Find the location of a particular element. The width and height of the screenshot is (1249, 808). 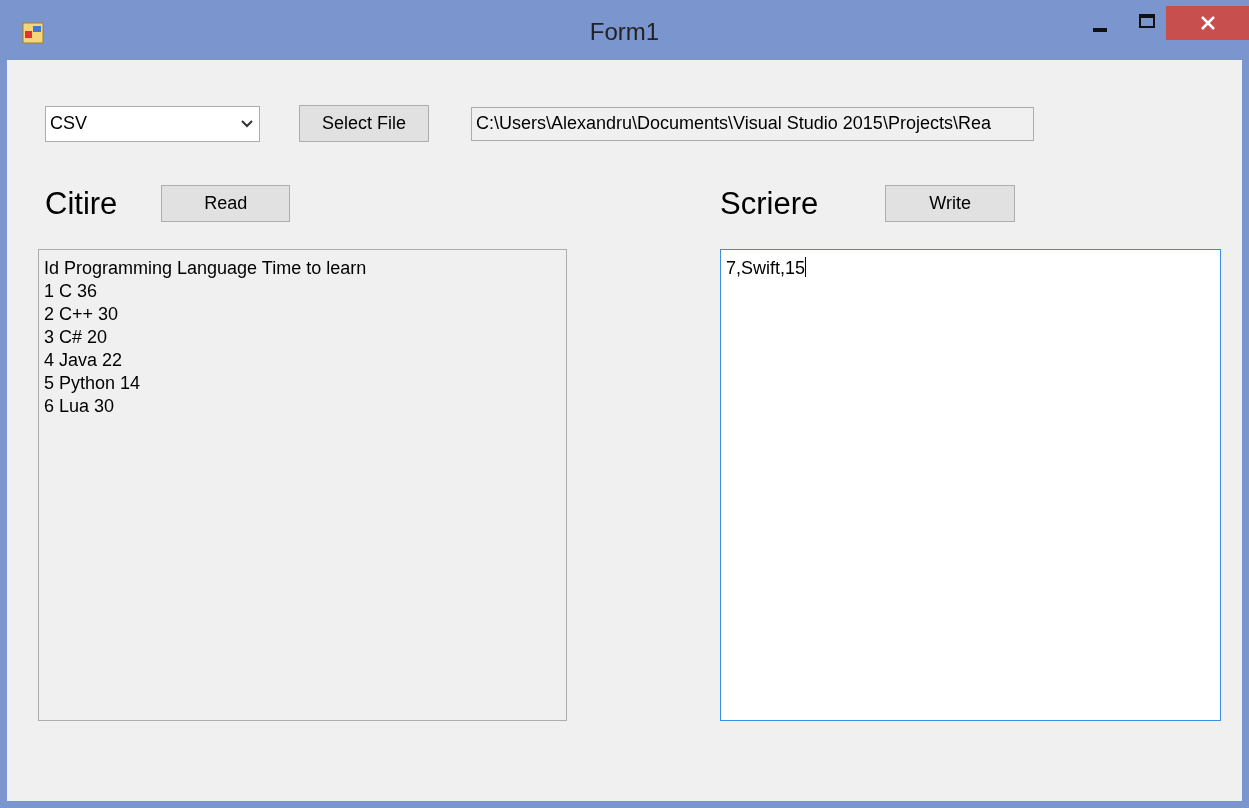

app-icon is located at coordinates (33, 33).